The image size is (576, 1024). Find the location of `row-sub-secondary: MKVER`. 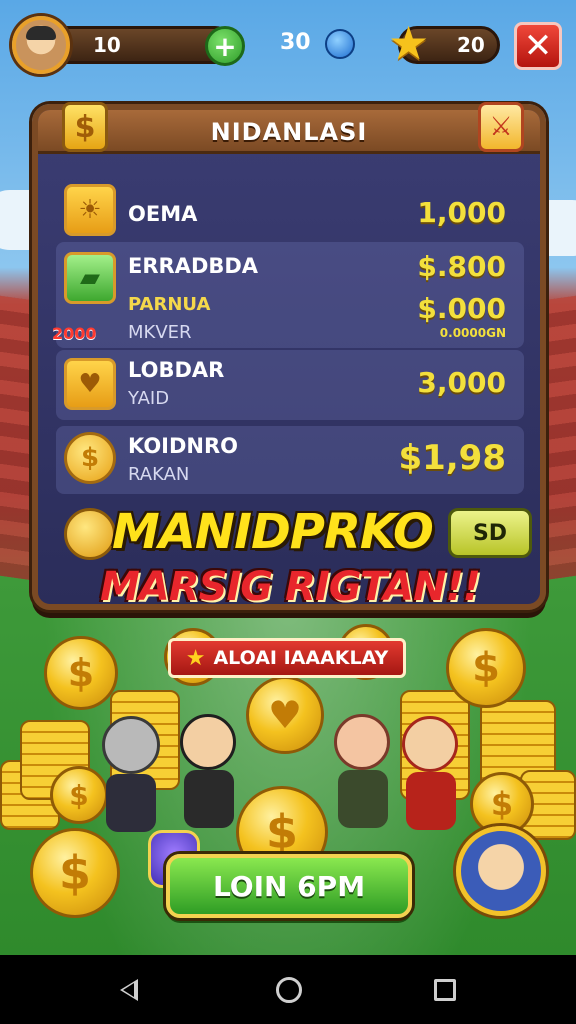

row-sub-secondary: MKVER is located at coordinates (160, 332).